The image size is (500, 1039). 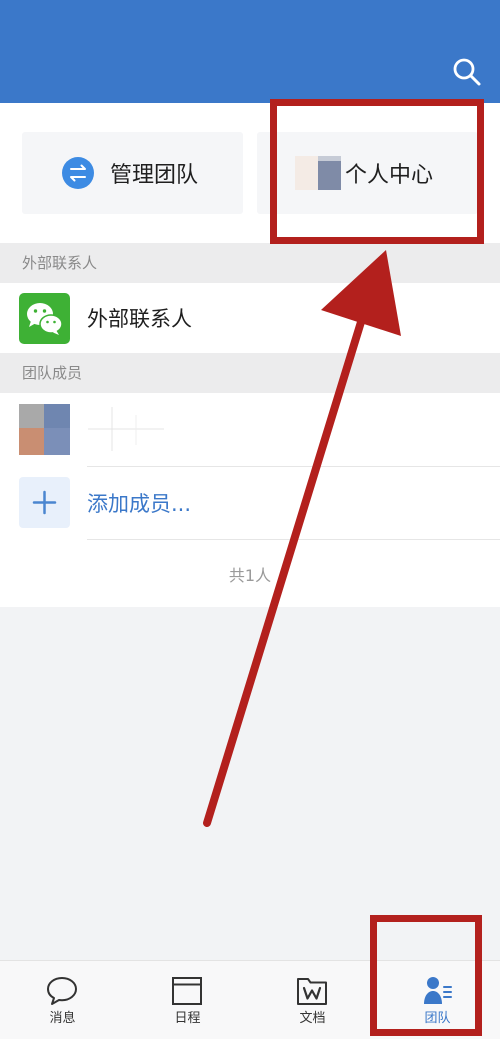 I want to click on tab-schedule: 日程, so click(x=187, y=1000).